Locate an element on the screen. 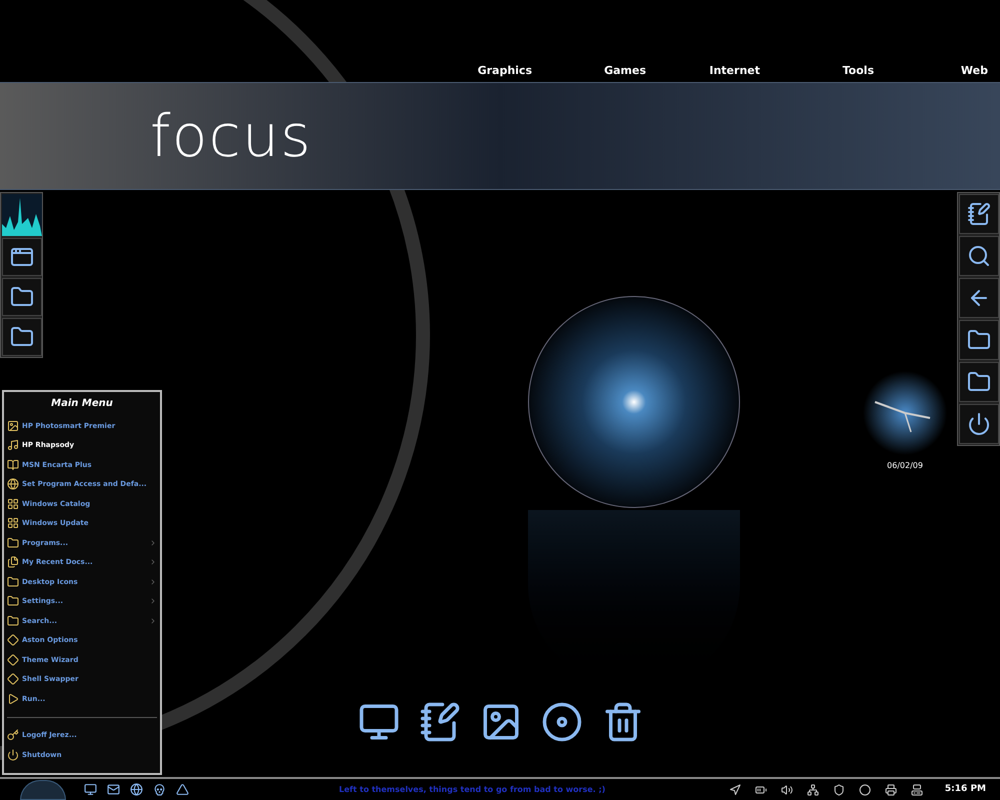  nav-link: Games is located at coordinates (601, 71).